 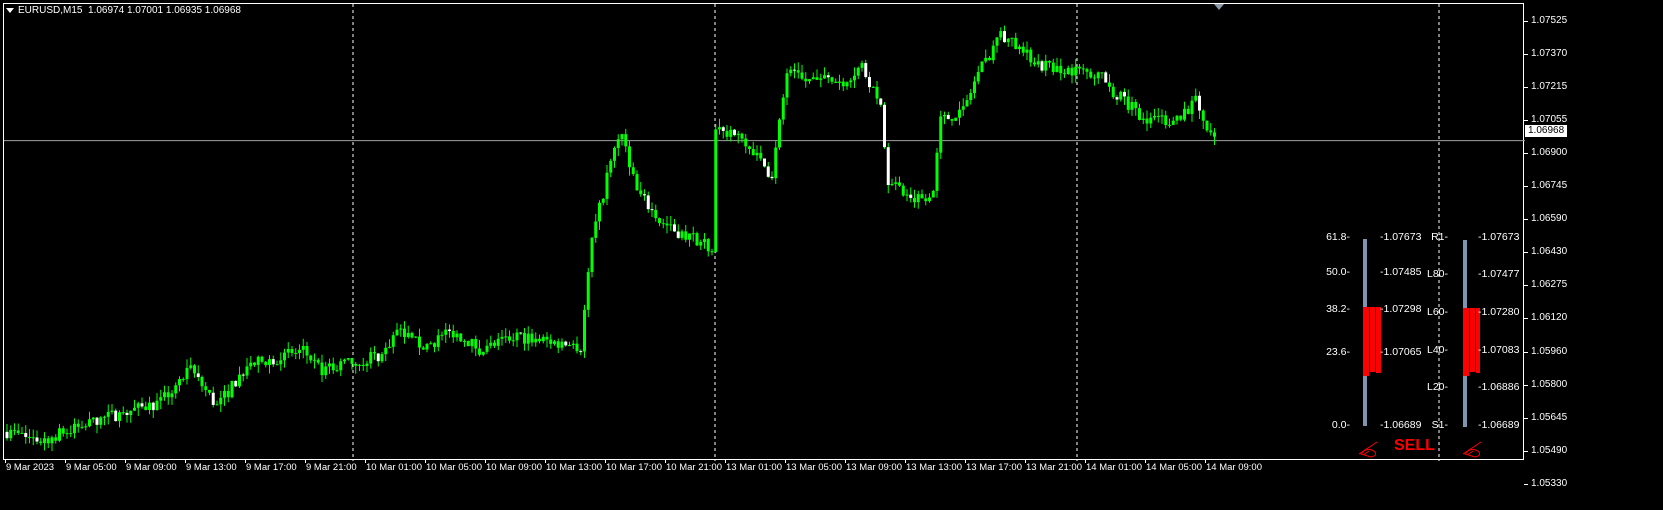 What do you see at coordinates (30, 467) in the screenshot?
I see `time-label: 9 Mar 2023` at bounding box center [30, 467].